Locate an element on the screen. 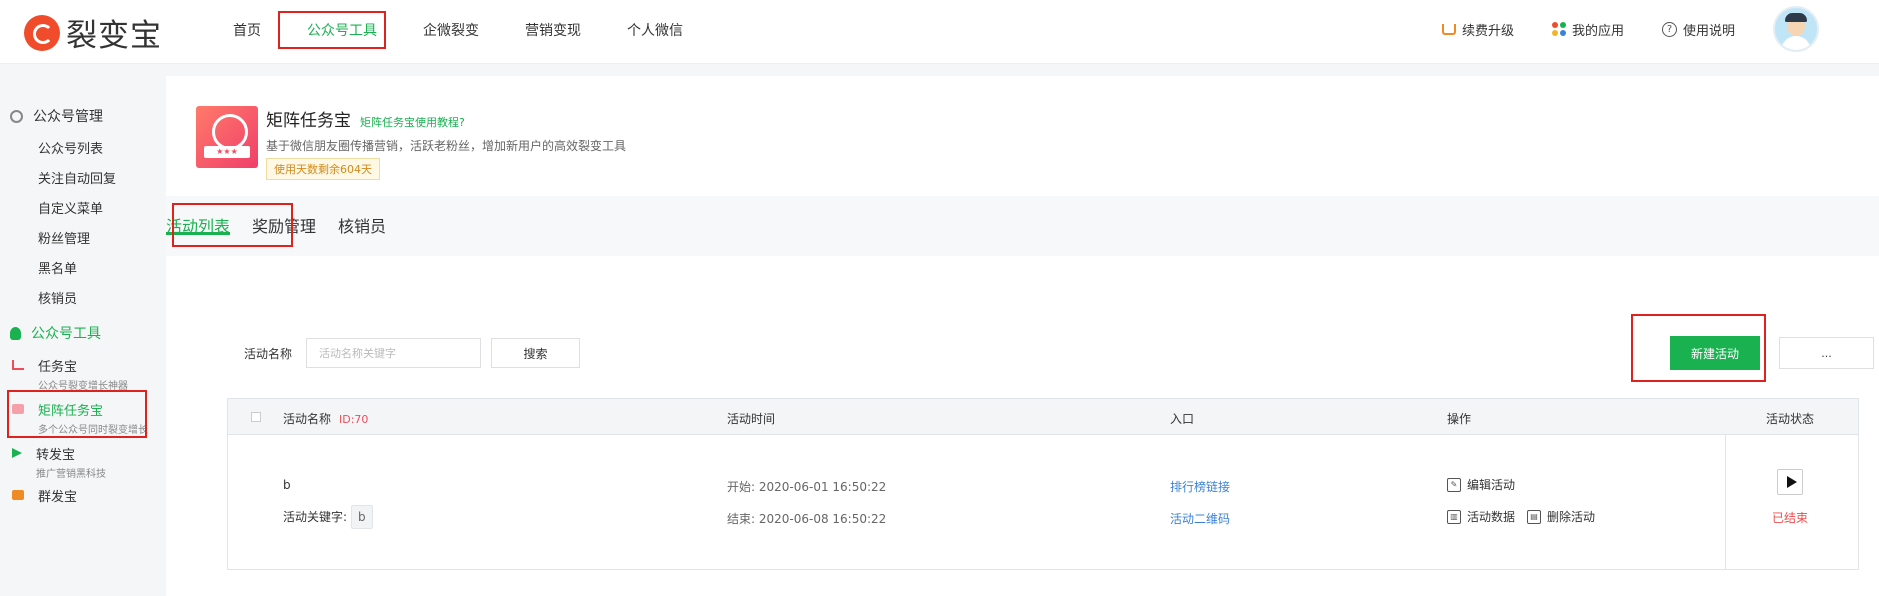  mass-send-icon is located at coordinates (18, 495).